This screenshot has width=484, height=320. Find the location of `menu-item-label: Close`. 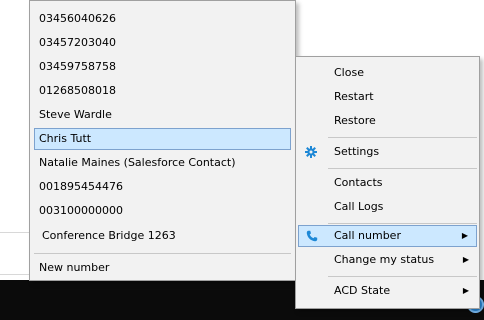

menu-item-label: Close is located at coordinates (349, 72).